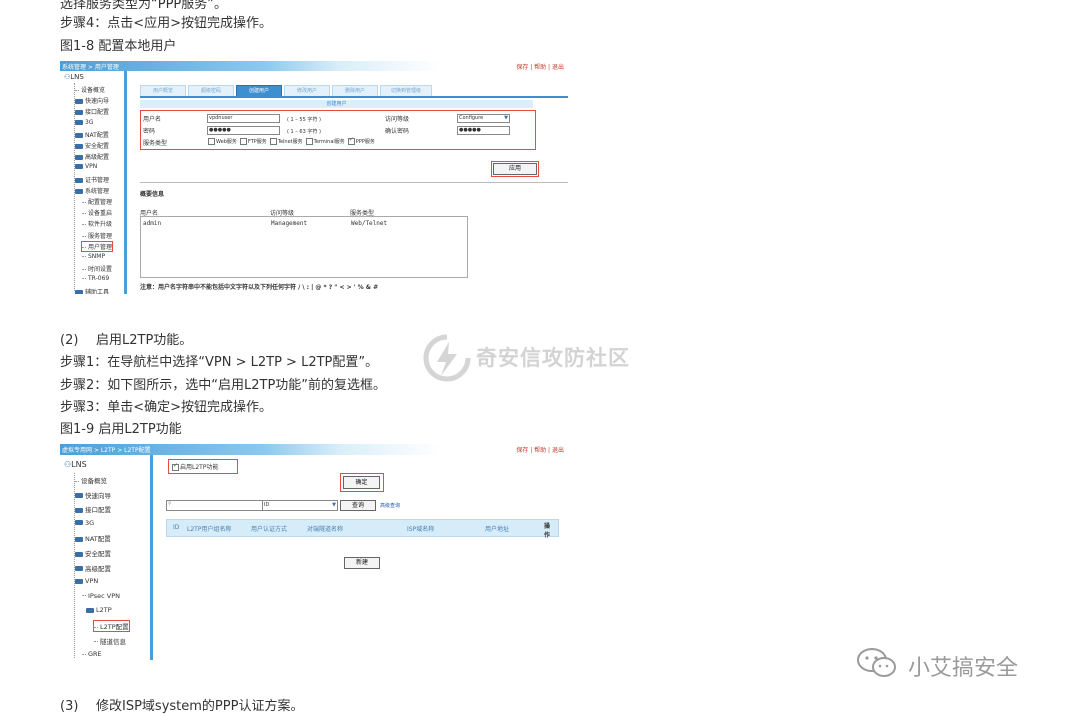  What do you see at coordinates (92, 290) in the screenshot?
I see `tree-item: 辅助工具` at bounding box center [92, 290].